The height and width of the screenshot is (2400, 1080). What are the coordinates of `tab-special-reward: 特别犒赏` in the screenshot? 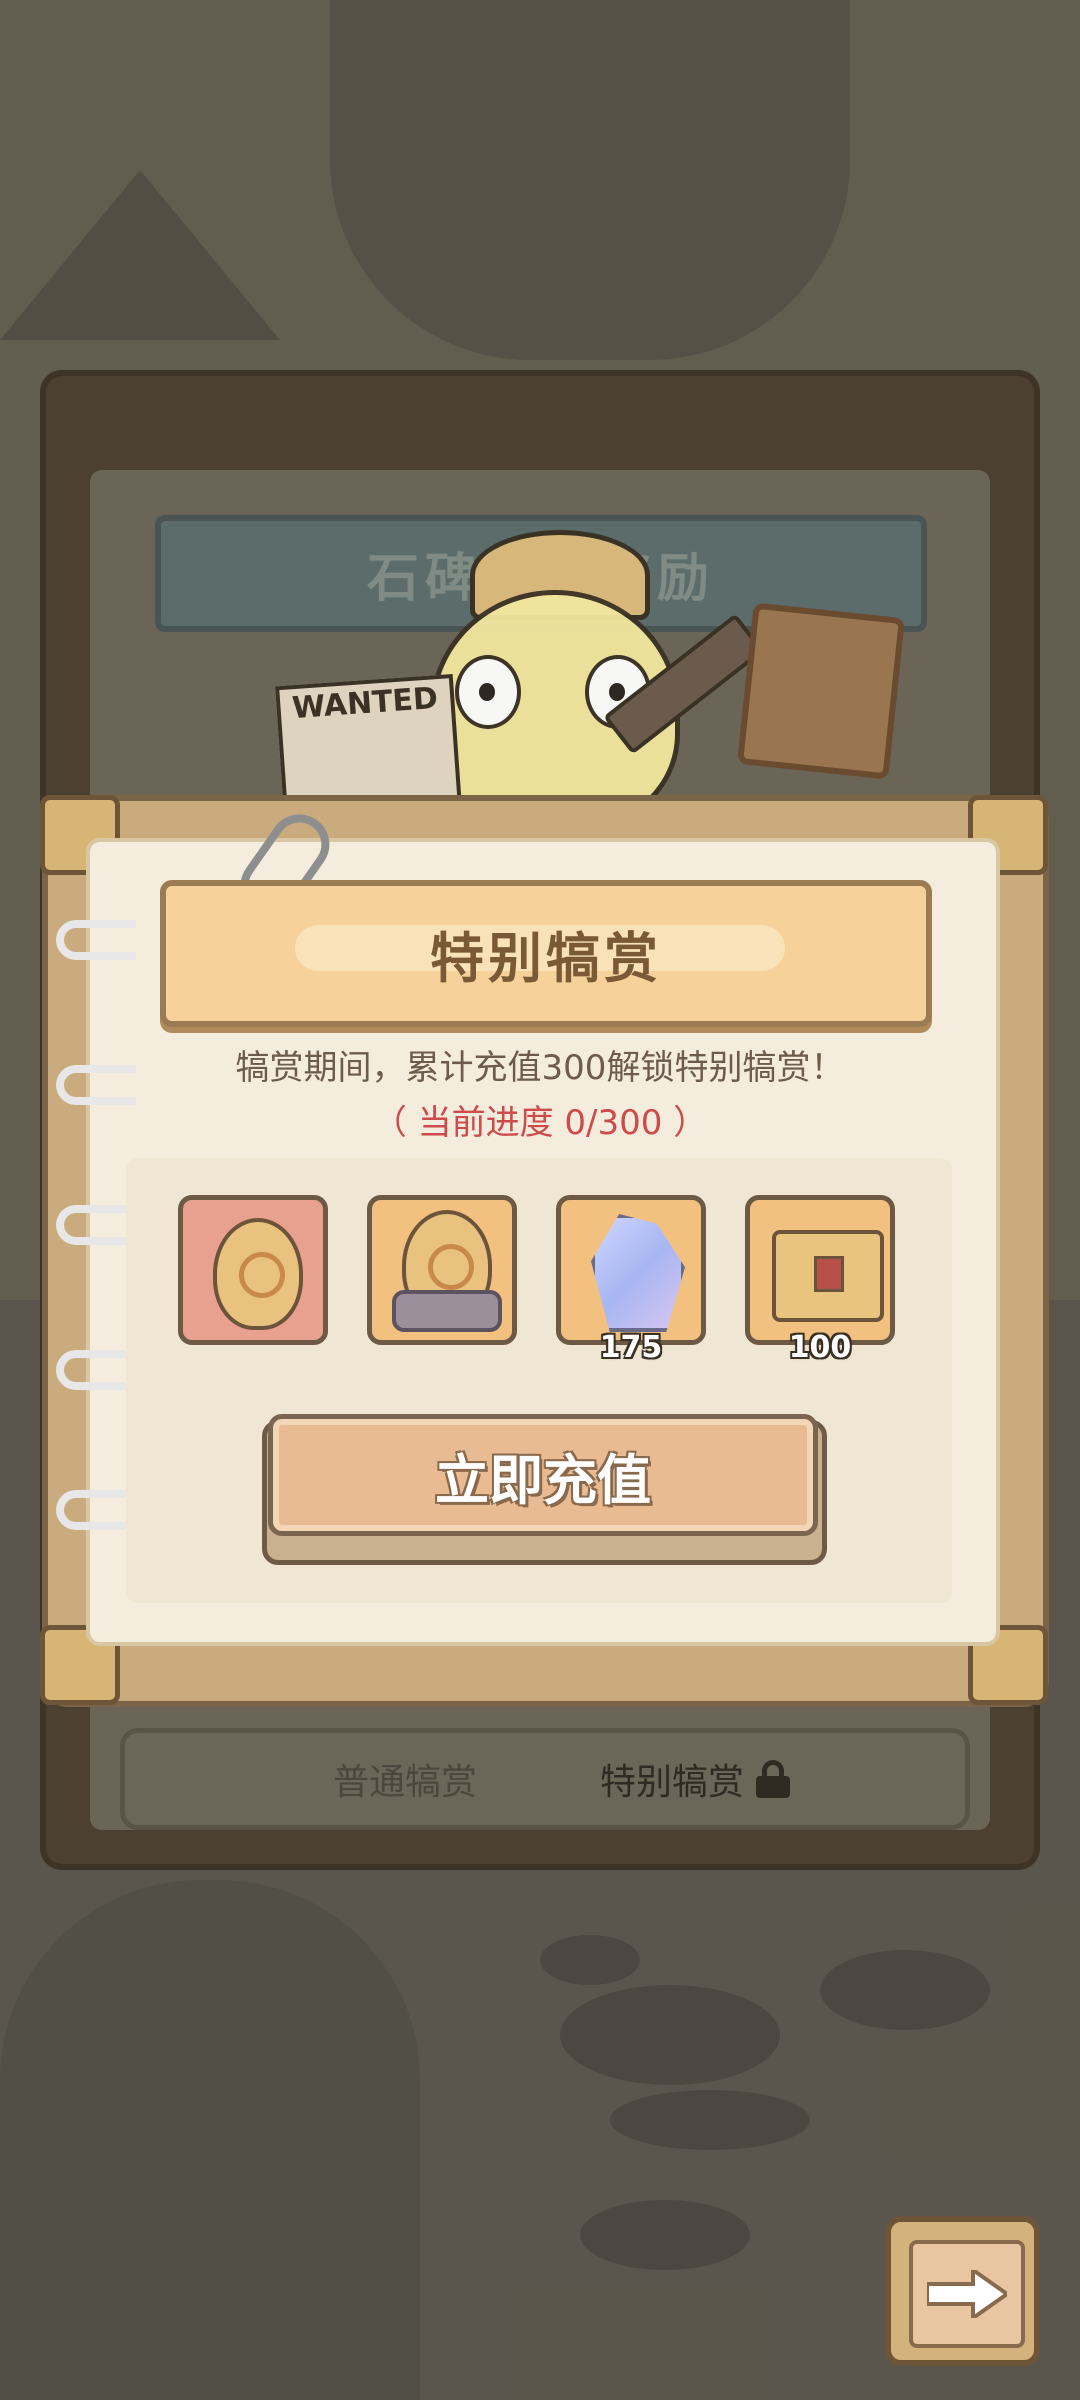 It's located at (695, 1779).